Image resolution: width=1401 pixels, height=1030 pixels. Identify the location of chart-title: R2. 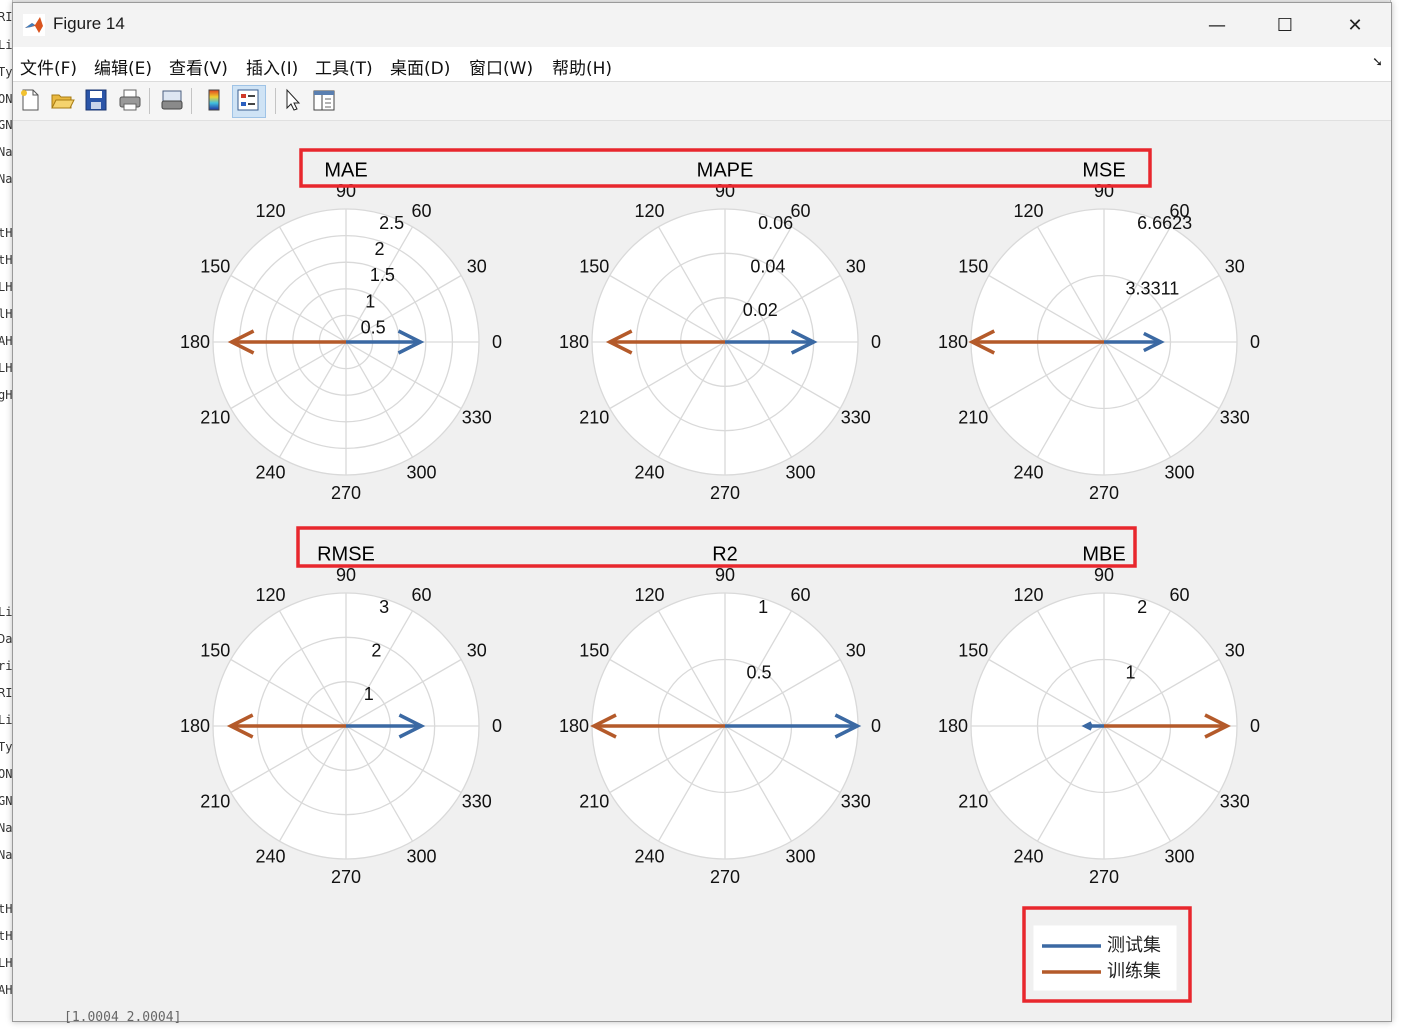
(725, 554).